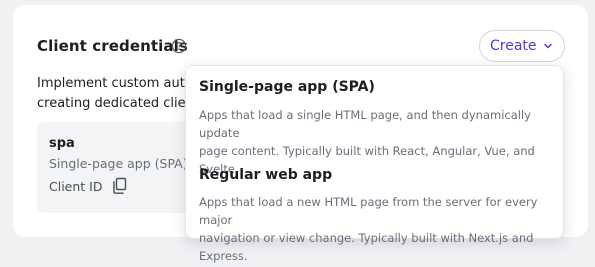 This screenshot has height=267, width=595. What do you see at coordinates (120, 186) in the screenshot?
I see `copy-icon` at bounding box center [120, 186].